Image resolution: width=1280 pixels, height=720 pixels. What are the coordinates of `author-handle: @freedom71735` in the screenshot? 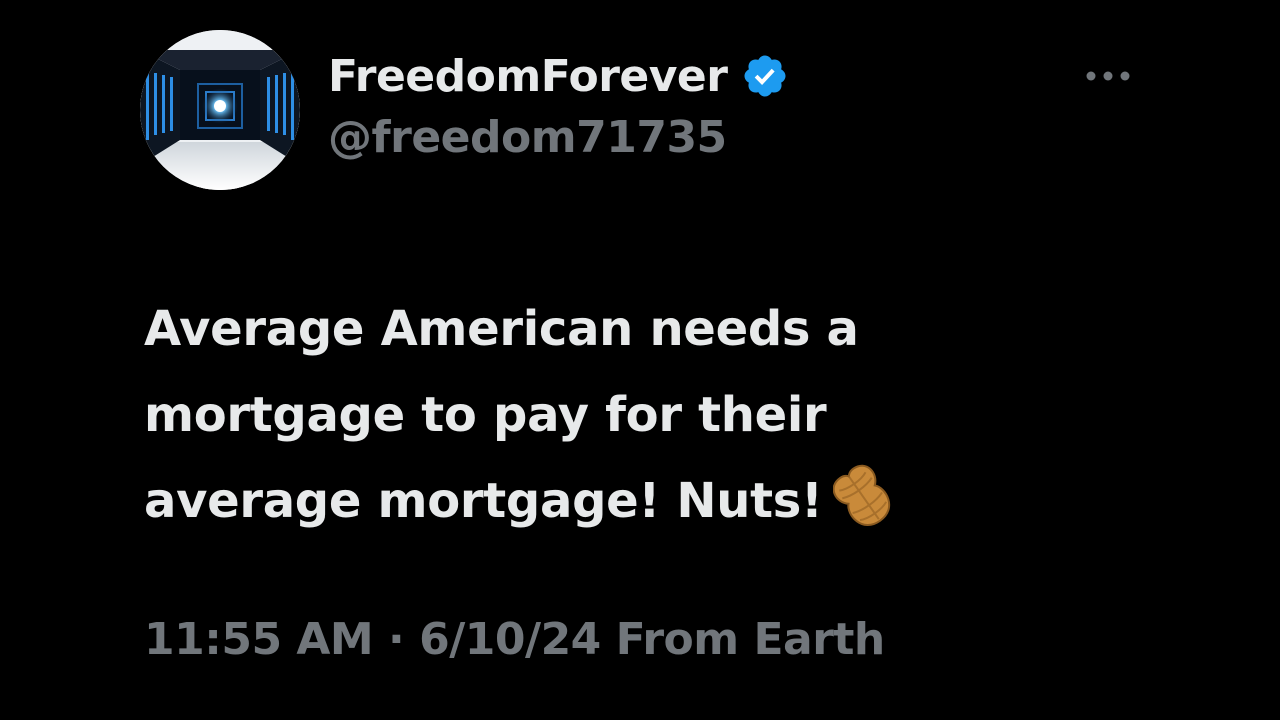 It's located at (527, 137).